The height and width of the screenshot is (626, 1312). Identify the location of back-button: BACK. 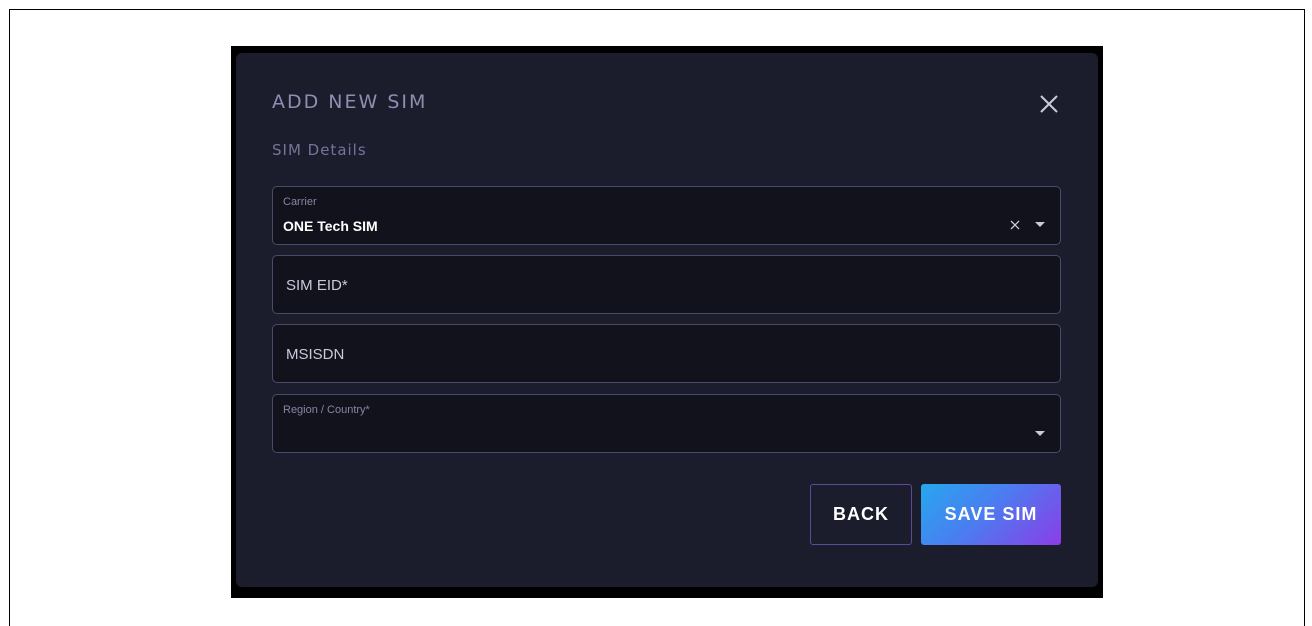
(861, 514).